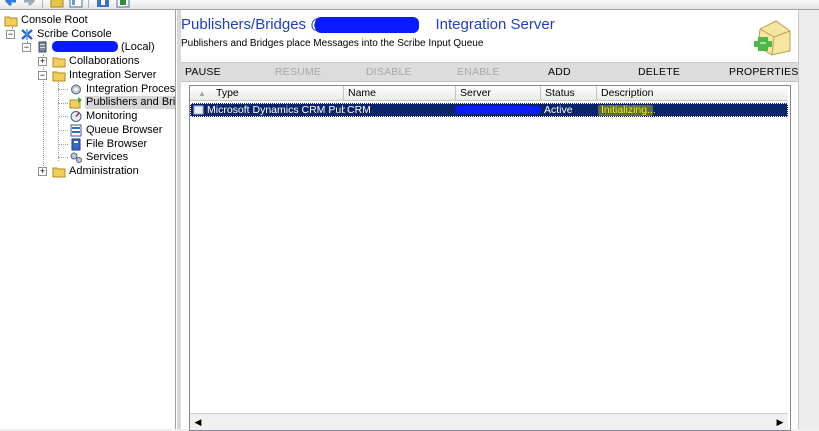  I want to click on column-header-description: Description, so click(692, 93).